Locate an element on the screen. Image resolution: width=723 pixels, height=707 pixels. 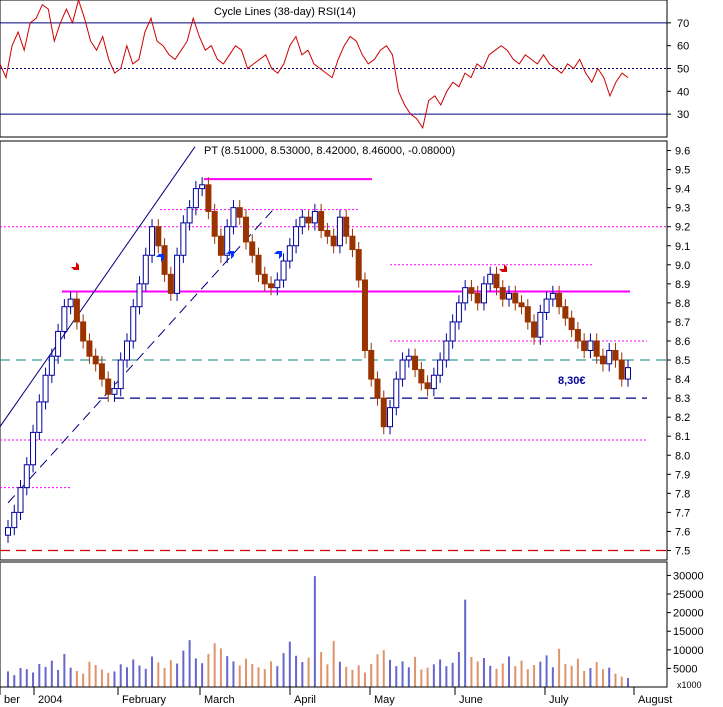
price-tick-label: 8.5 is located at coordinates (682, 361).